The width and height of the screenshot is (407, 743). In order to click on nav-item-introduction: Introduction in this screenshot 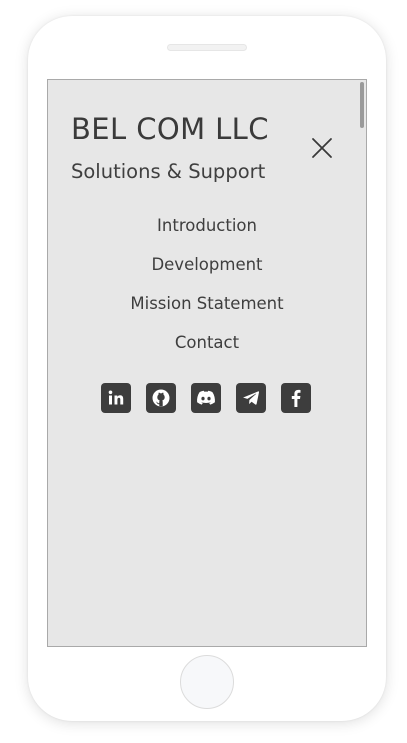, I will do `click(207, 233)`.